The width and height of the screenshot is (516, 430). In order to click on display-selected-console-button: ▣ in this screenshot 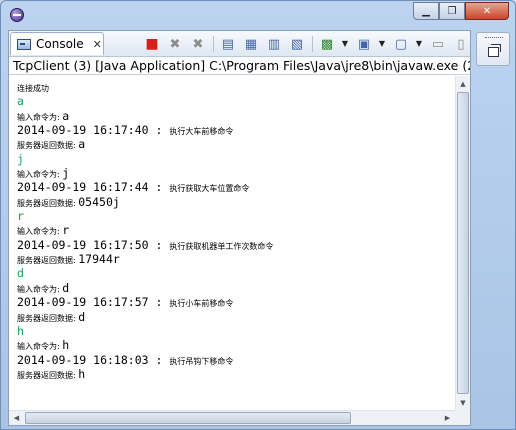, I will do `click(364, 44)`.